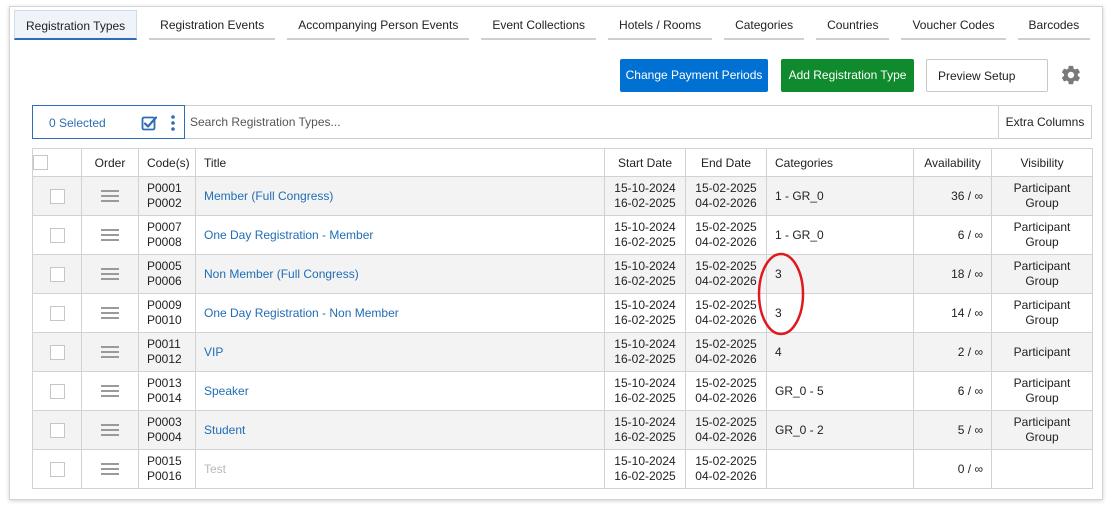 The image size is (1111, 508). I want to click on tab-voucher-codes: Voucher Codes, so click(953, 25).